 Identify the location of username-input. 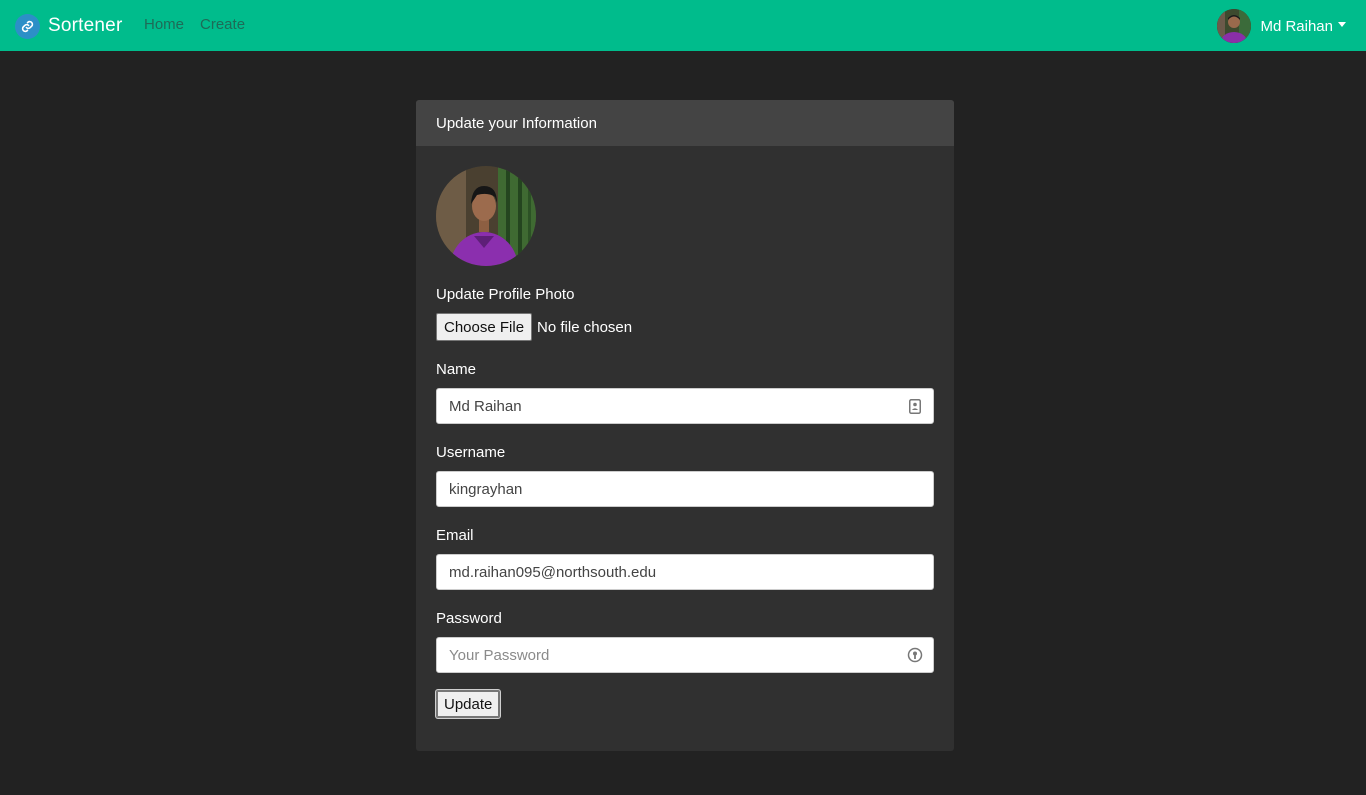
(685, 489).